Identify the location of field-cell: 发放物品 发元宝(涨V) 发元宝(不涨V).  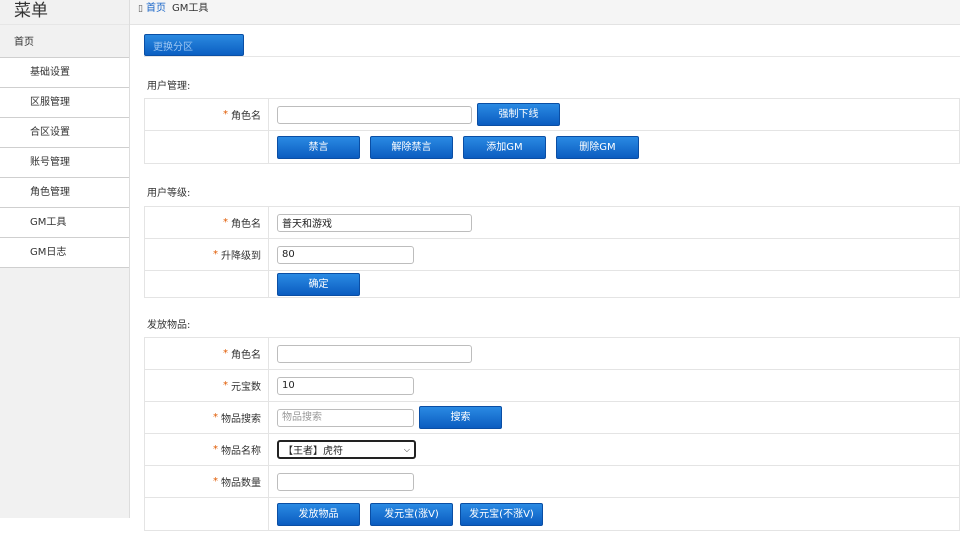
(410, 514).